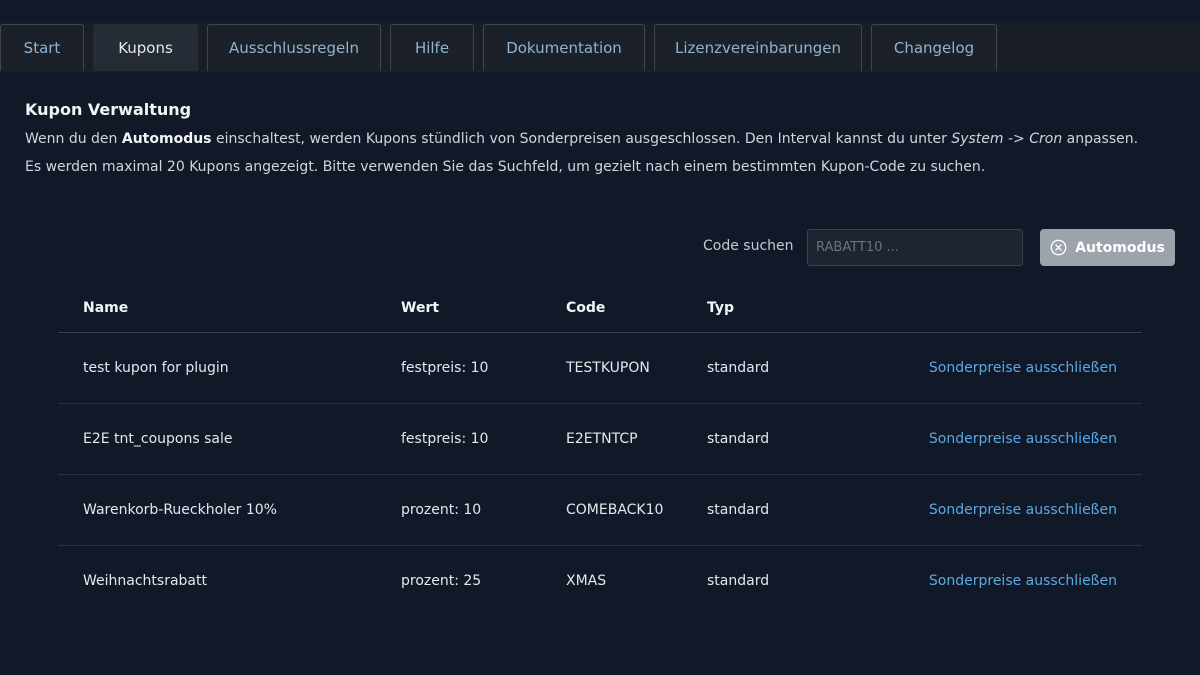 This screenshot has height=675, width=1200. What do you see at coordinates (636, 510) in the screenshot?
I see `cell-code: COMEBACK10` at bounding box center [636, 510].